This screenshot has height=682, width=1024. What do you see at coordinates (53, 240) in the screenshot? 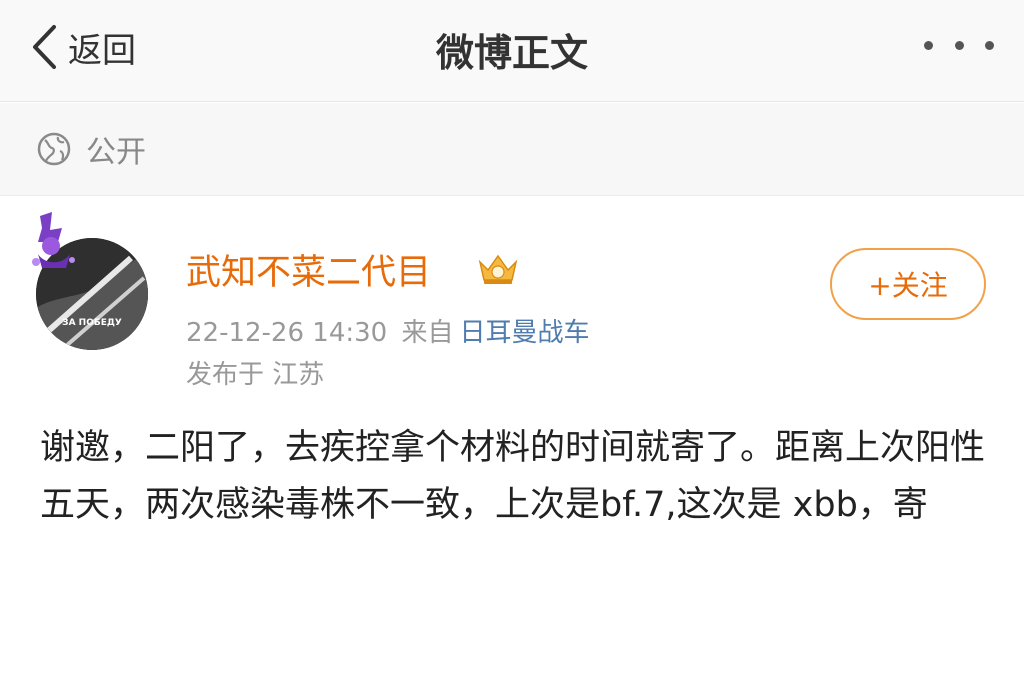
I see `wizard-sticker-icon` at bounding box center [53, 240].